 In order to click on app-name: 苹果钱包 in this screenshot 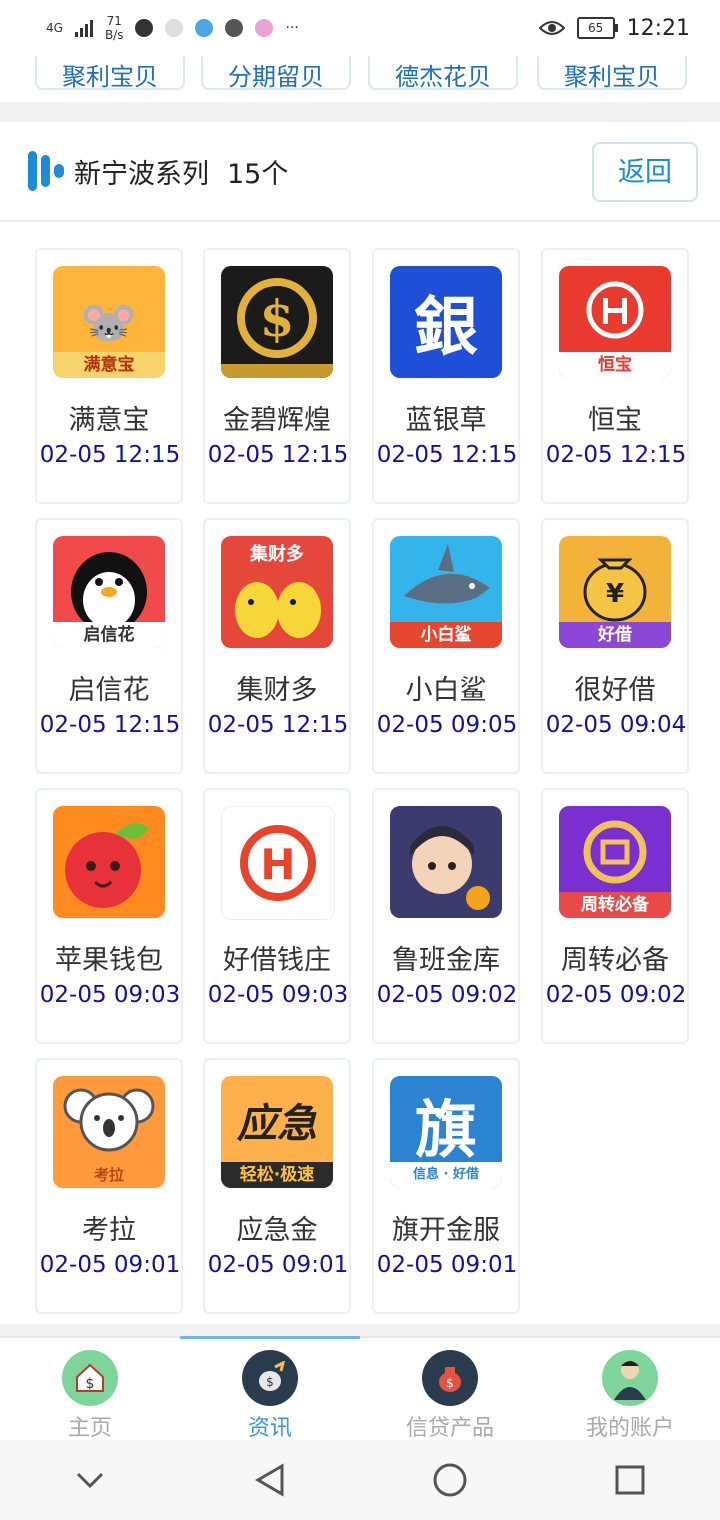, I will do `click(109, 960)`.